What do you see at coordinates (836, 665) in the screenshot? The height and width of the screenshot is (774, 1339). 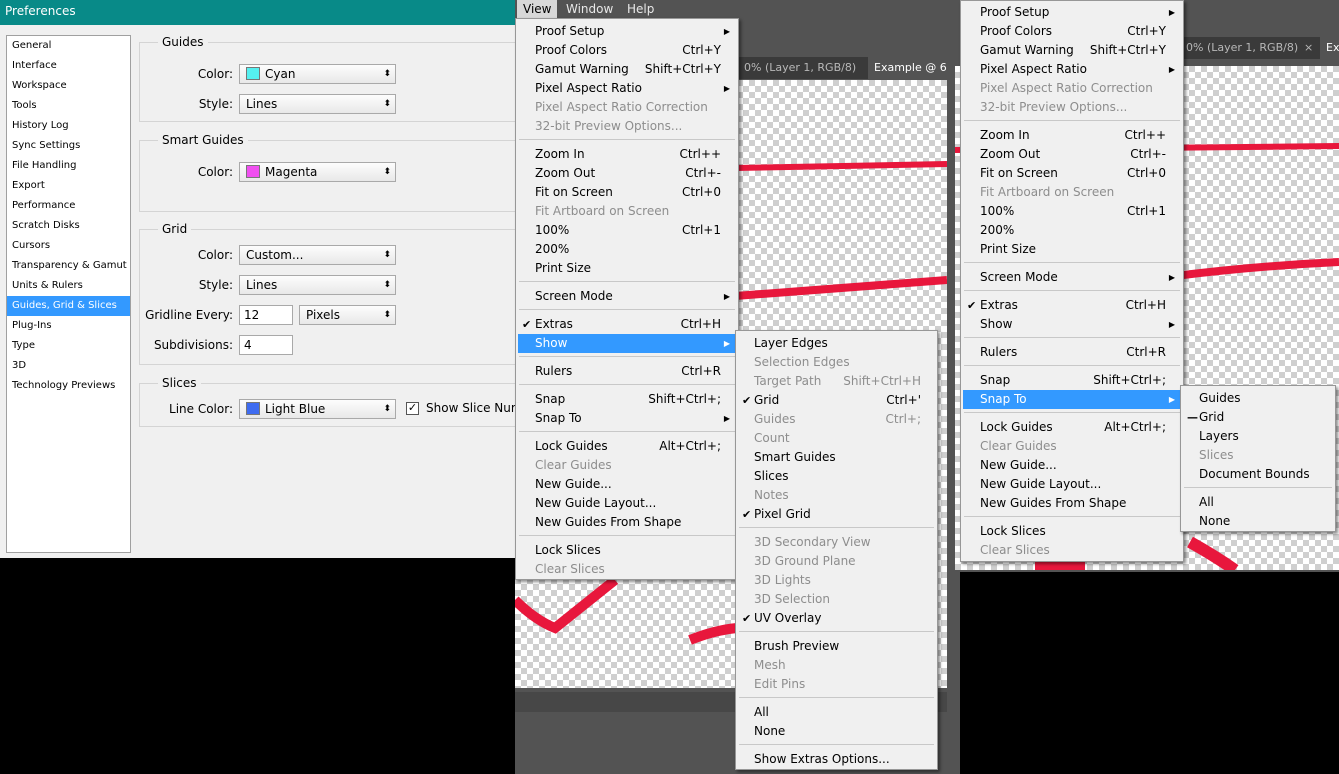 I see `menu-item-mesh: Mesh` at bounding box center [836, 665].